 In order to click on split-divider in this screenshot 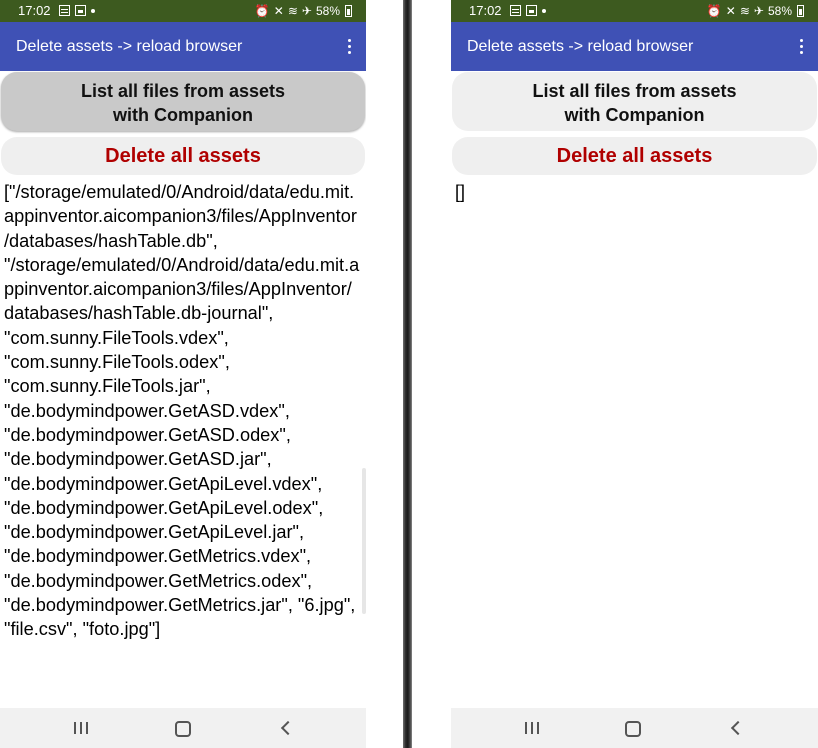, I will do `click(408, 374)`.